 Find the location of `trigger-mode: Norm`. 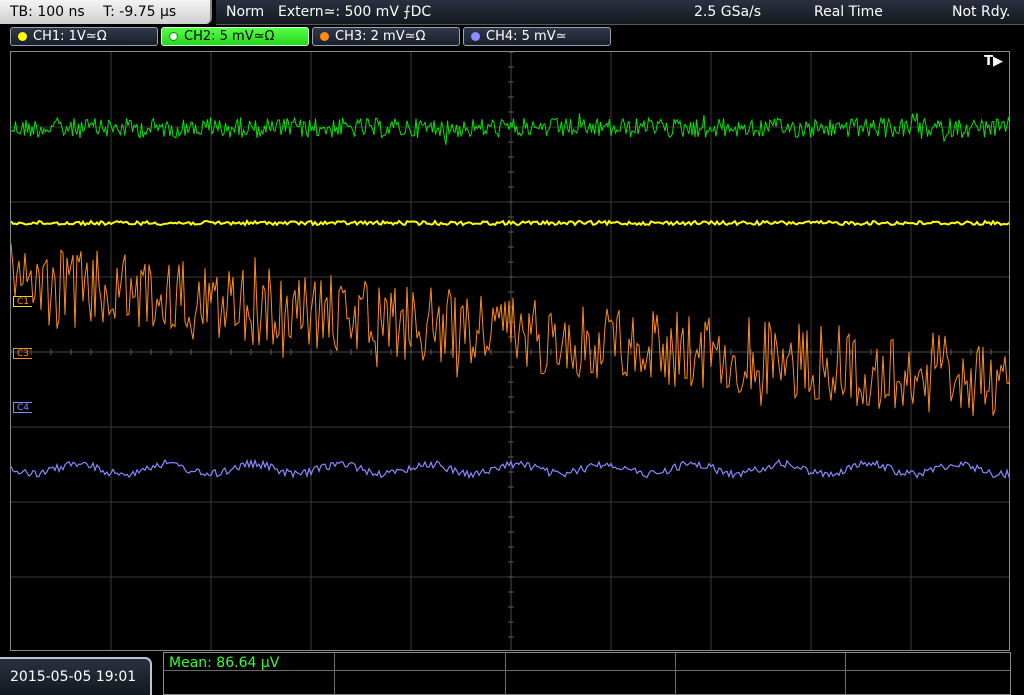

trigger-mode: Norm is located at coordinates (245, 12).